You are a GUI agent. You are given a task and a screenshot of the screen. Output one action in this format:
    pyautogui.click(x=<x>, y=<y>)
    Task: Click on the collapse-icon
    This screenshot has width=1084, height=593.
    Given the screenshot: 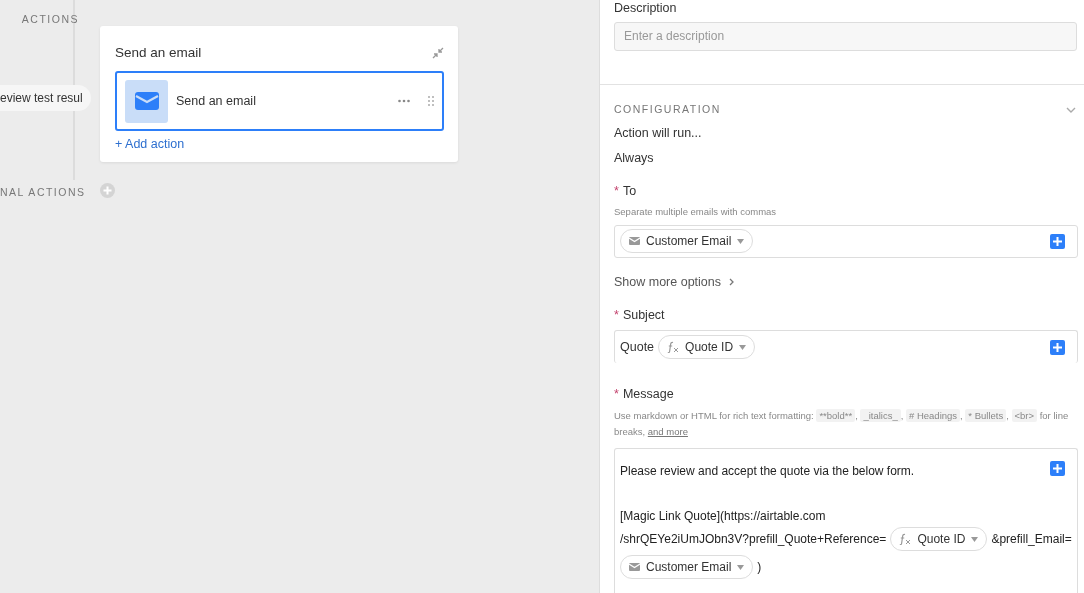 What is the action you would take?
    pyautogui.click(x=438, y=53)
    